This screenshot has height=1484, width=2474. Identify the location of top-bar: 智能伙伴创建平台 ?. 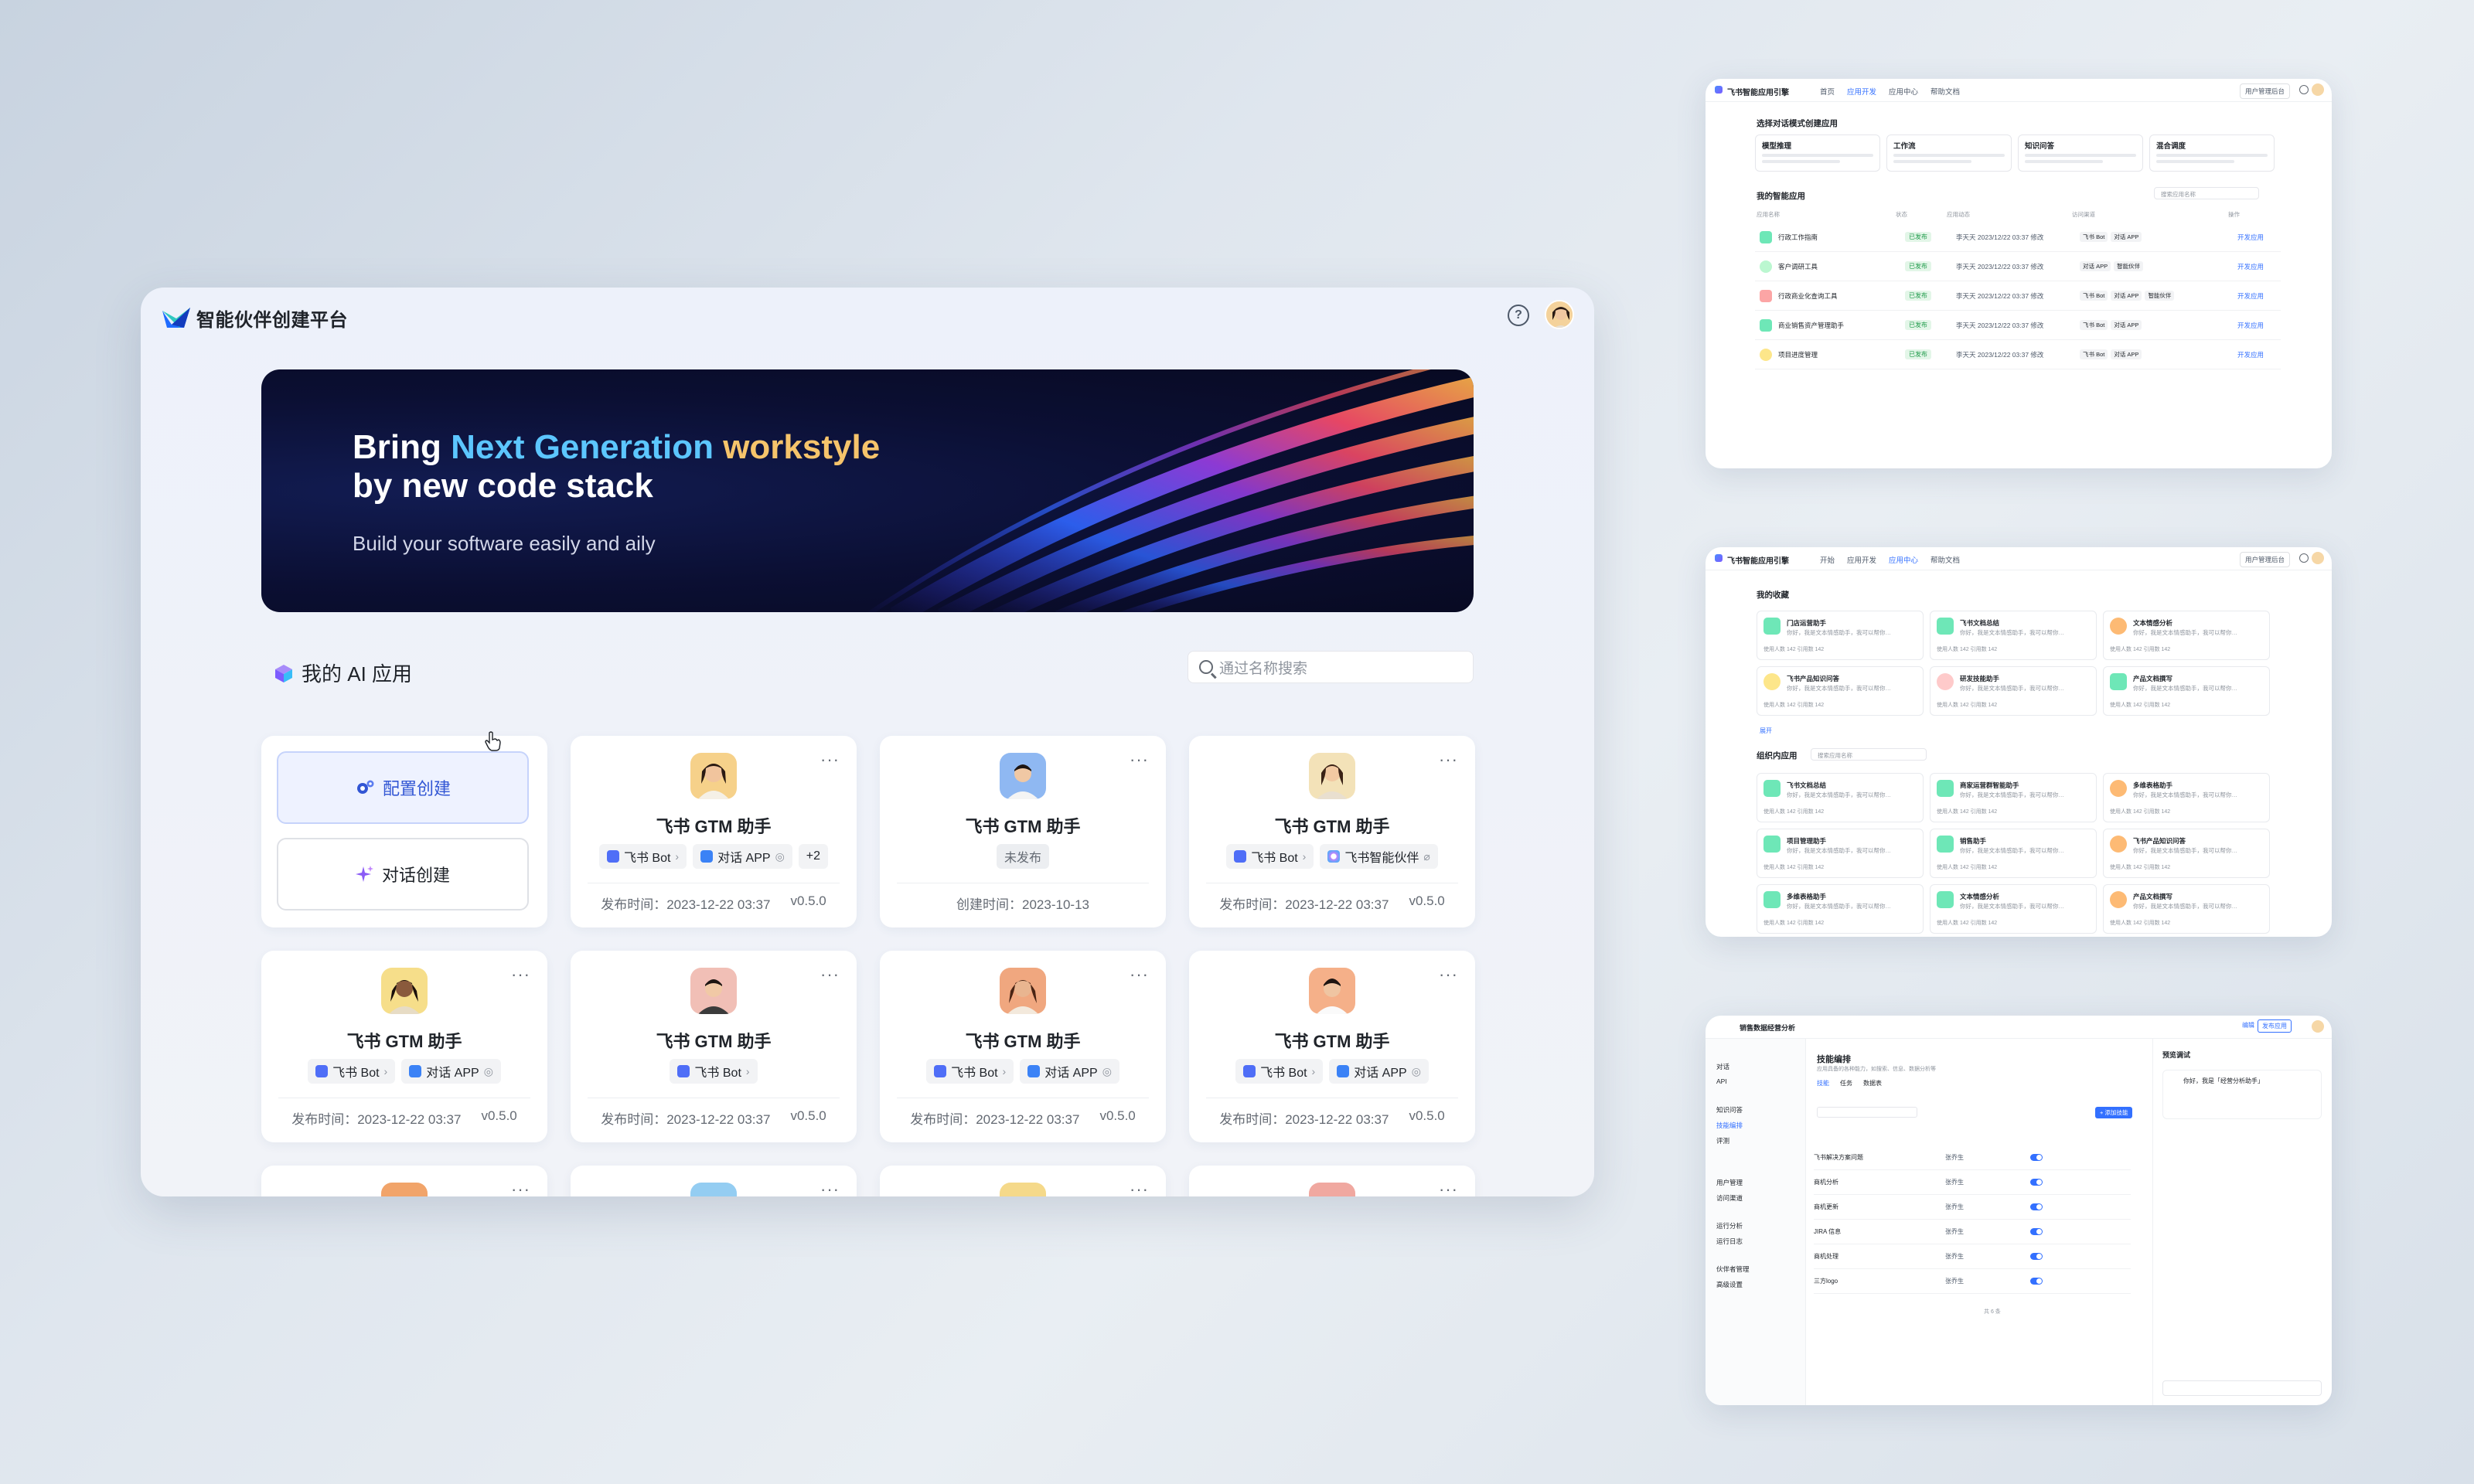
(867, 317).